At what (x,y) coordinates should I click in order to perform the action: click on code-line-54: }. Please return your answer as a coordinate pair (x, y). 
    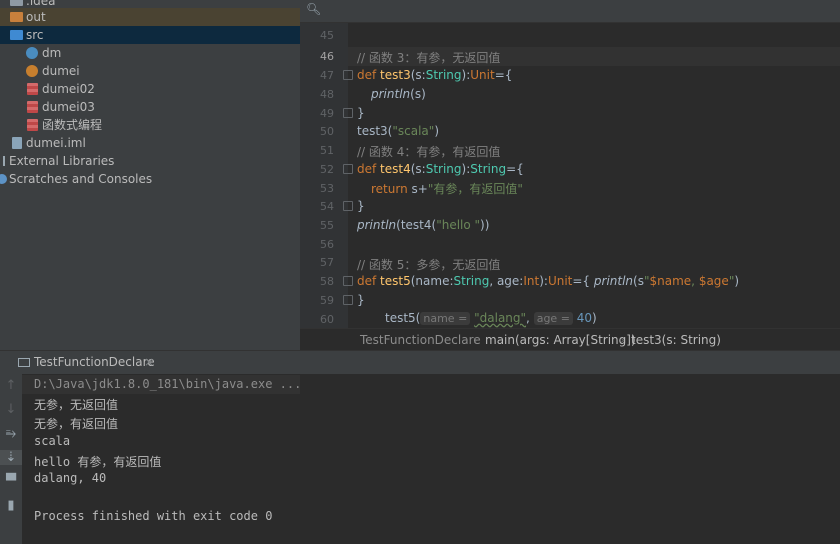
    Looking at the image, I should click on (361, 206).